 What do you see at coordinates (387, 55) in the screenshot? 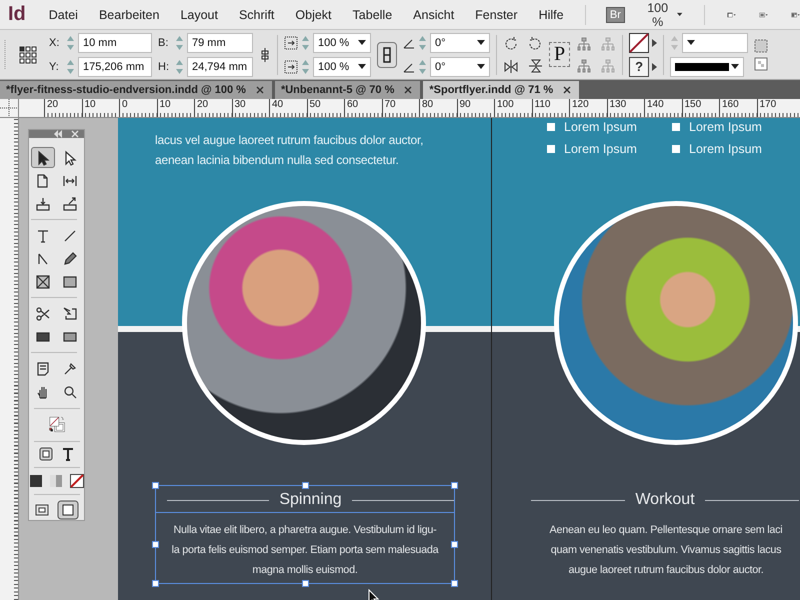
I see `constrain-button` at bounding box center [387, 55].